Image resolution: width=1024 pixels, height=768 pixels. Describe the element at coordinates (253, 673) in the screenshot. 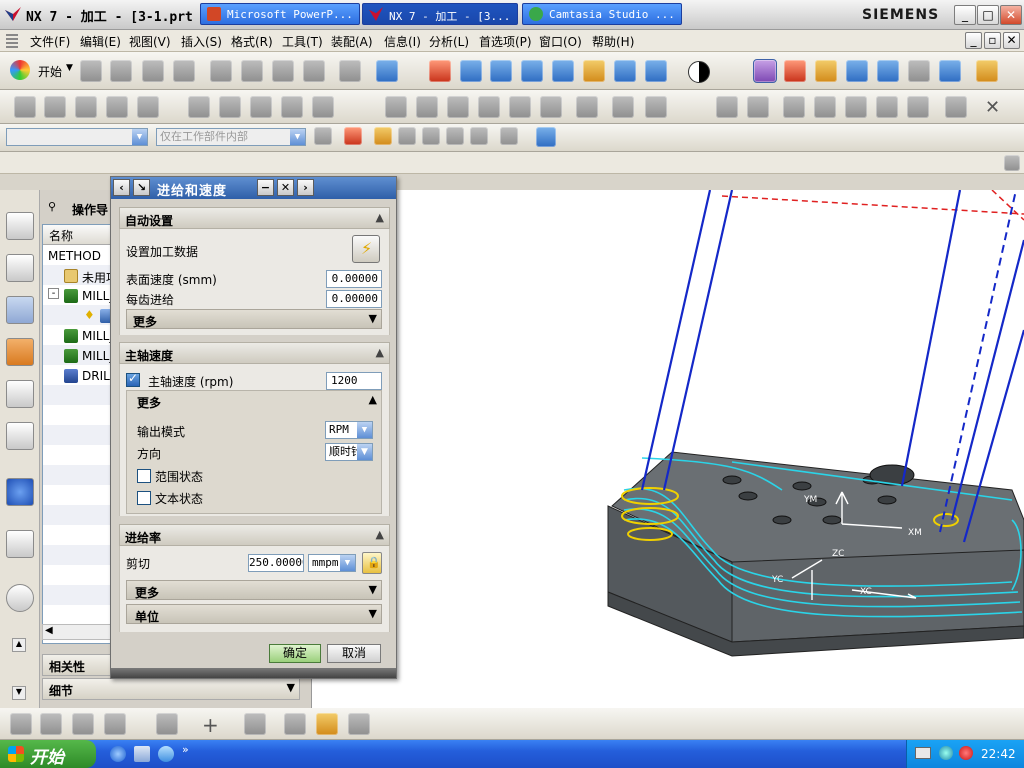

I see `dialog-resize-grip` at that location.